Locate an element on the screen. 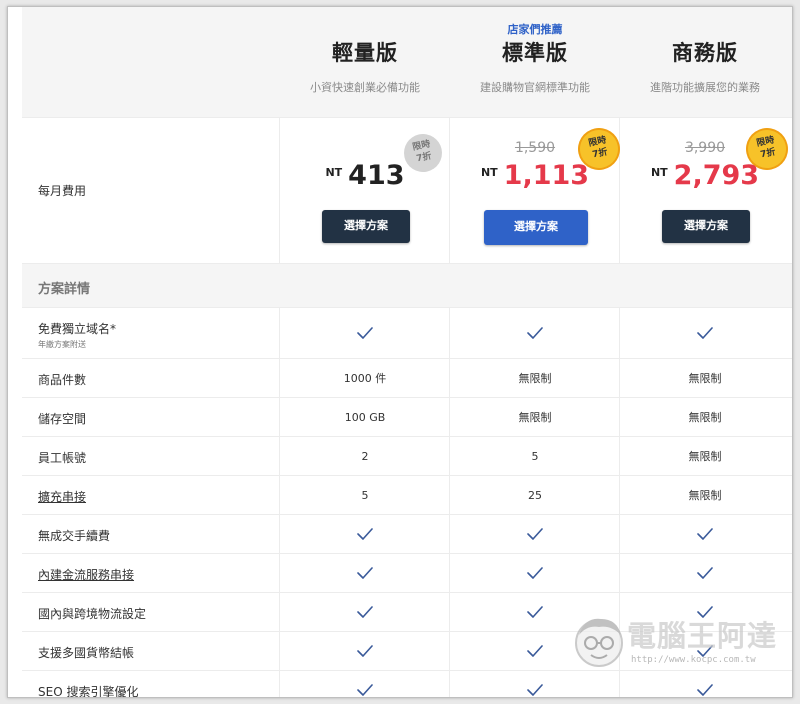 The image size is (800, 704). price: NT 1,113 is located at coordinates (535, 175).